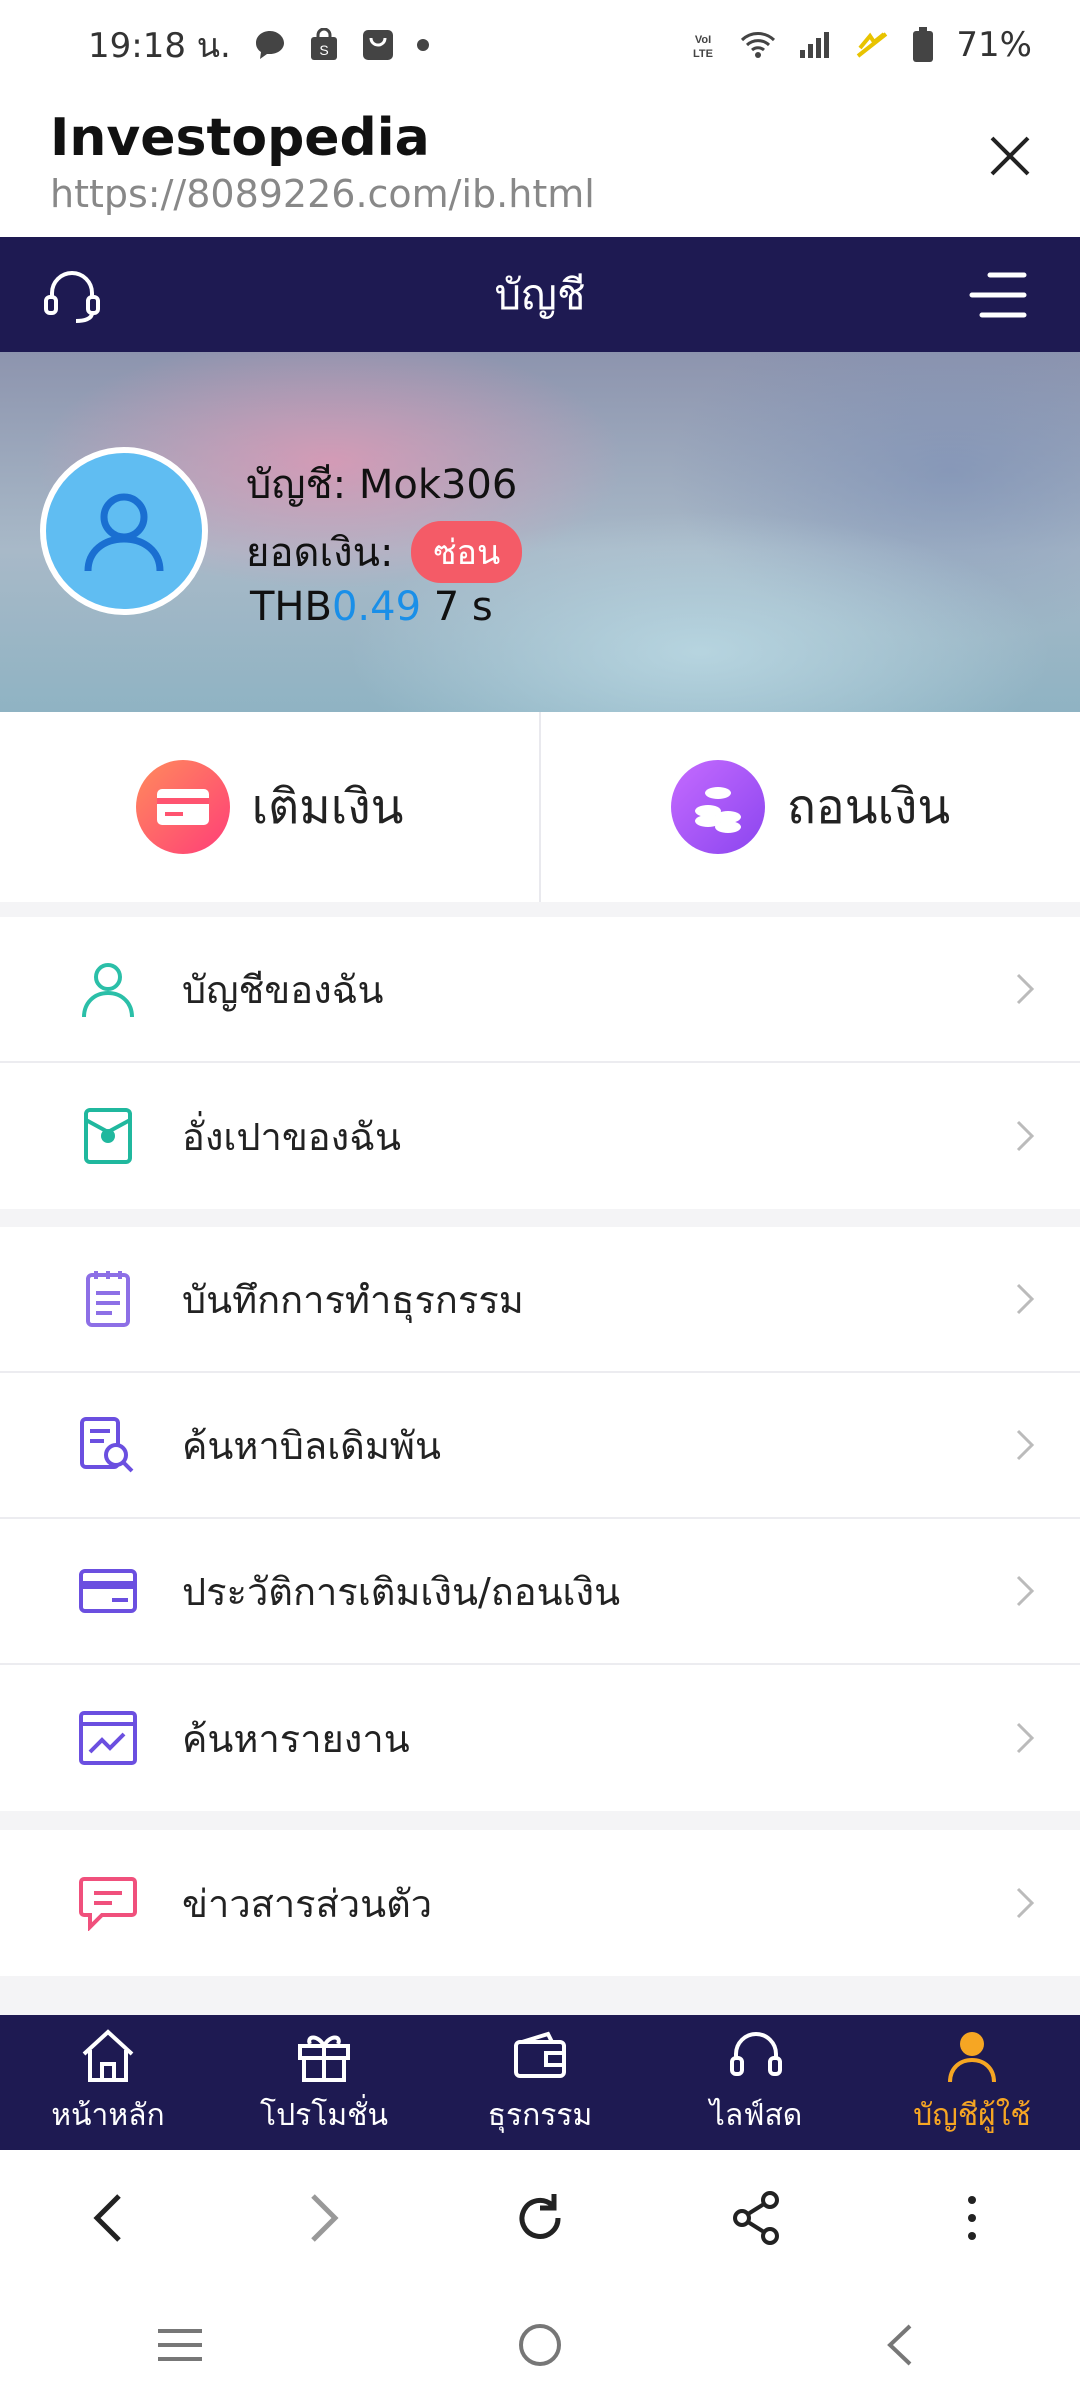 This screenshot has width=1080, height=2404. Describe the element at coordinates (108, 1903) in the screenshot. I see `message-icon` at that location.